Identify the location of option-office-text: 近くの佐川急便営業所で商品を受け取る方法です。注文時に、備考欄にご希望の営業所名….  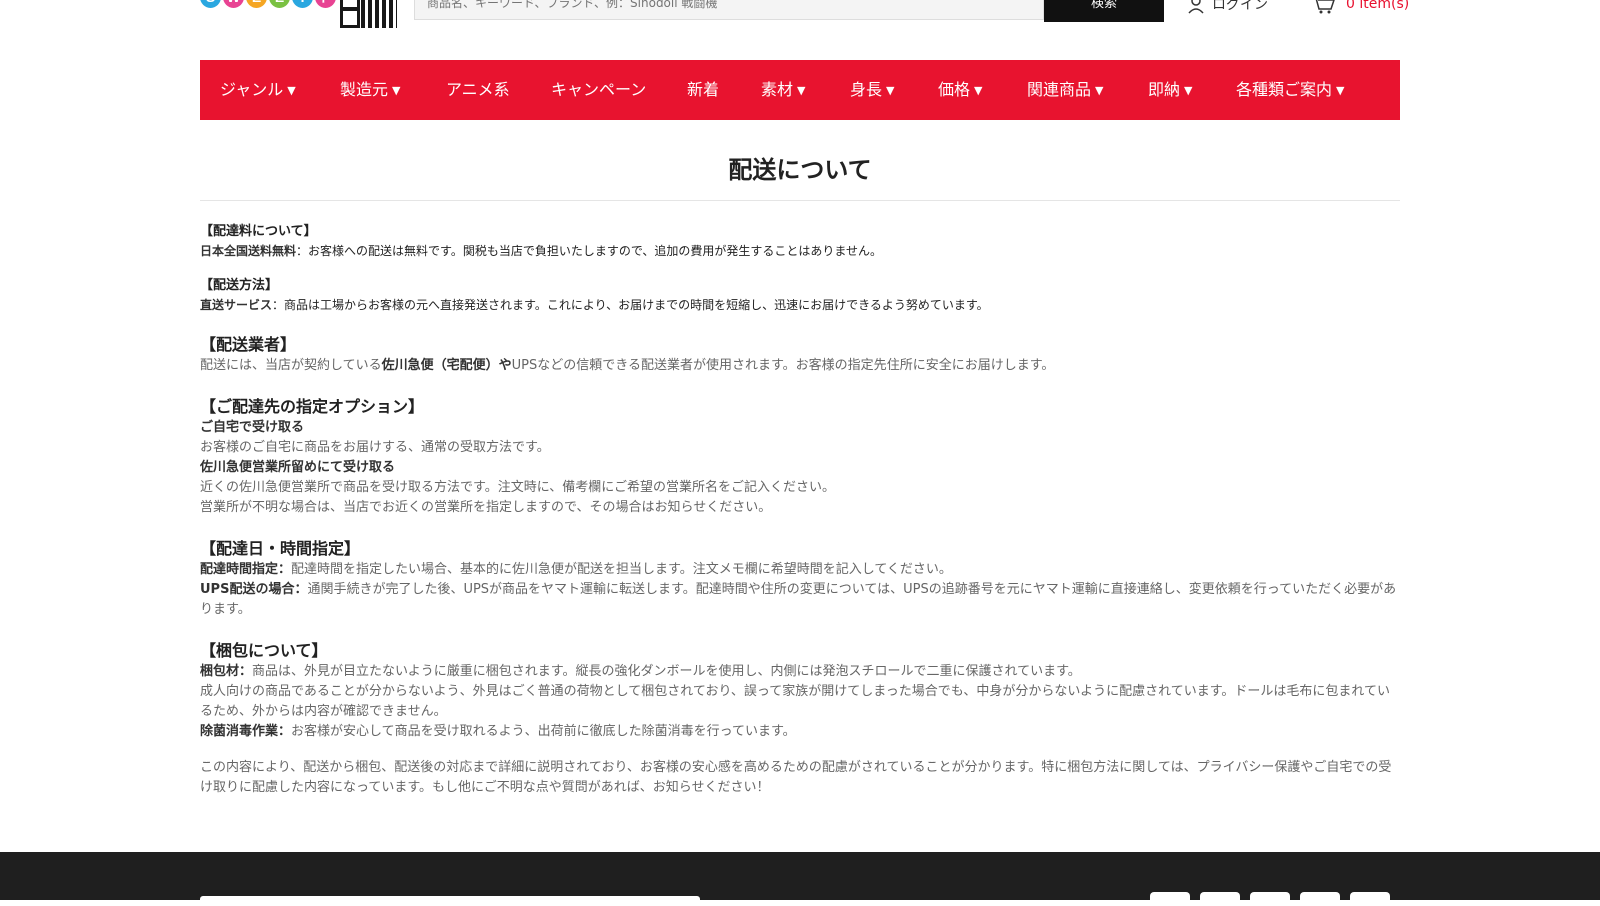
(518, 487).